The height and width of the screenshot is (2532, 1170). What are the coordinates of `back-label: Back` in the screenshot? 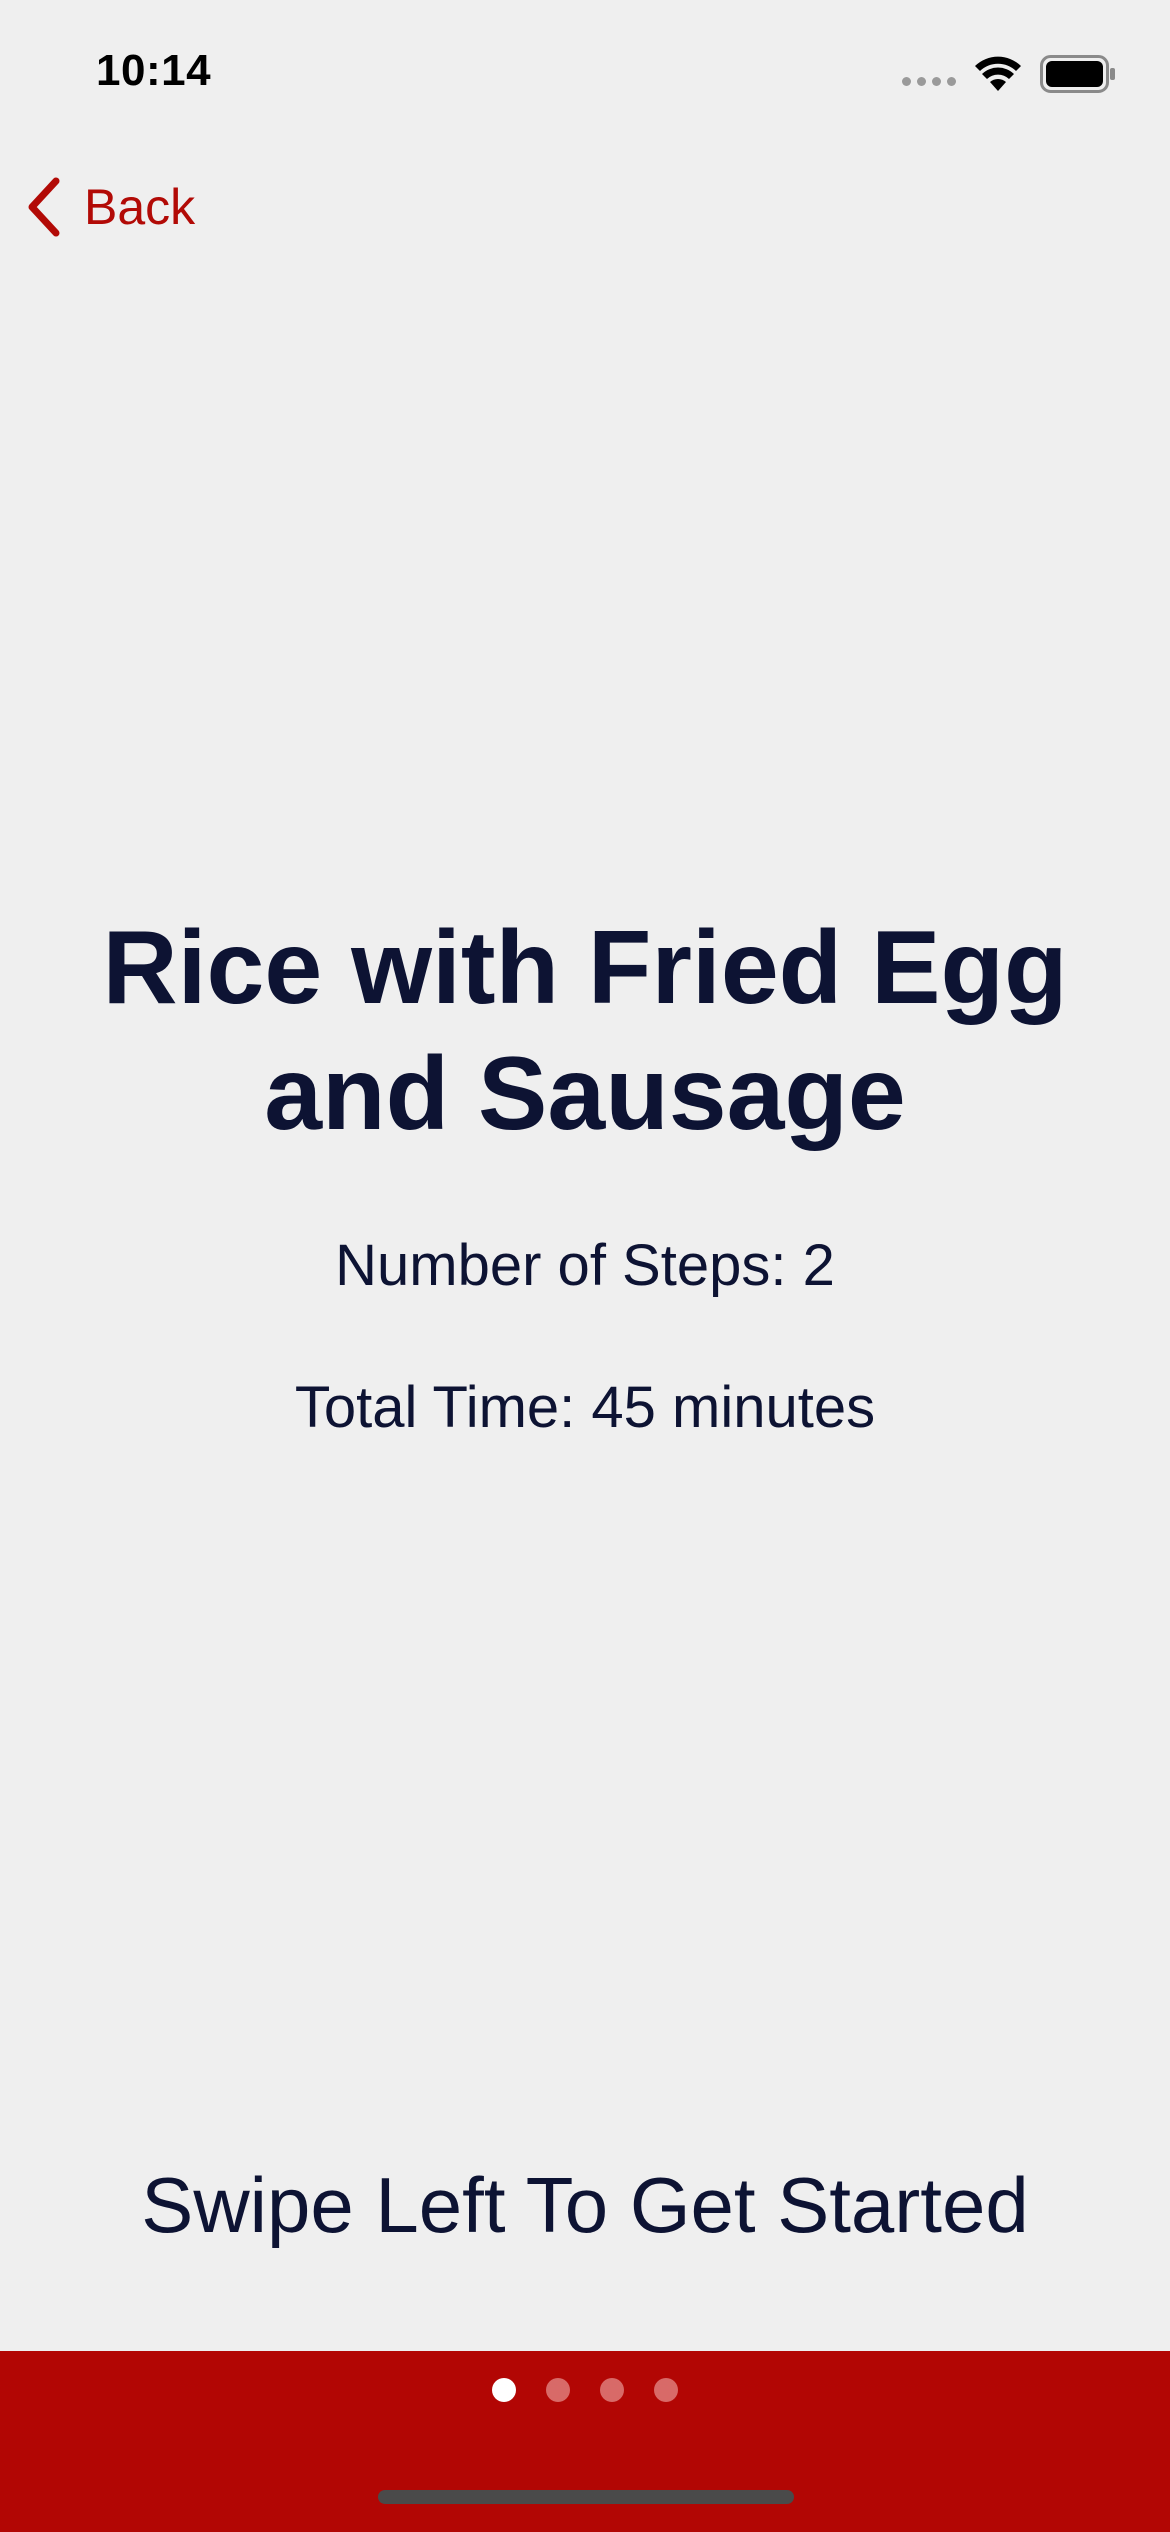 It's located at (140, 207).